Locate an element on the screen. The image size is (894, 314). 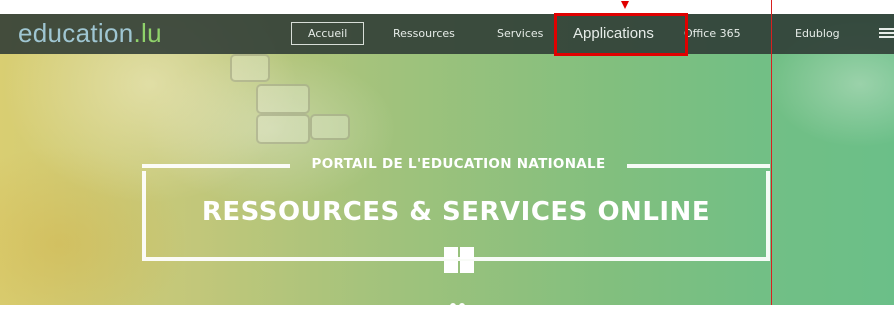
nav-item-label: Office 365 is located at coordinates (712, 33).